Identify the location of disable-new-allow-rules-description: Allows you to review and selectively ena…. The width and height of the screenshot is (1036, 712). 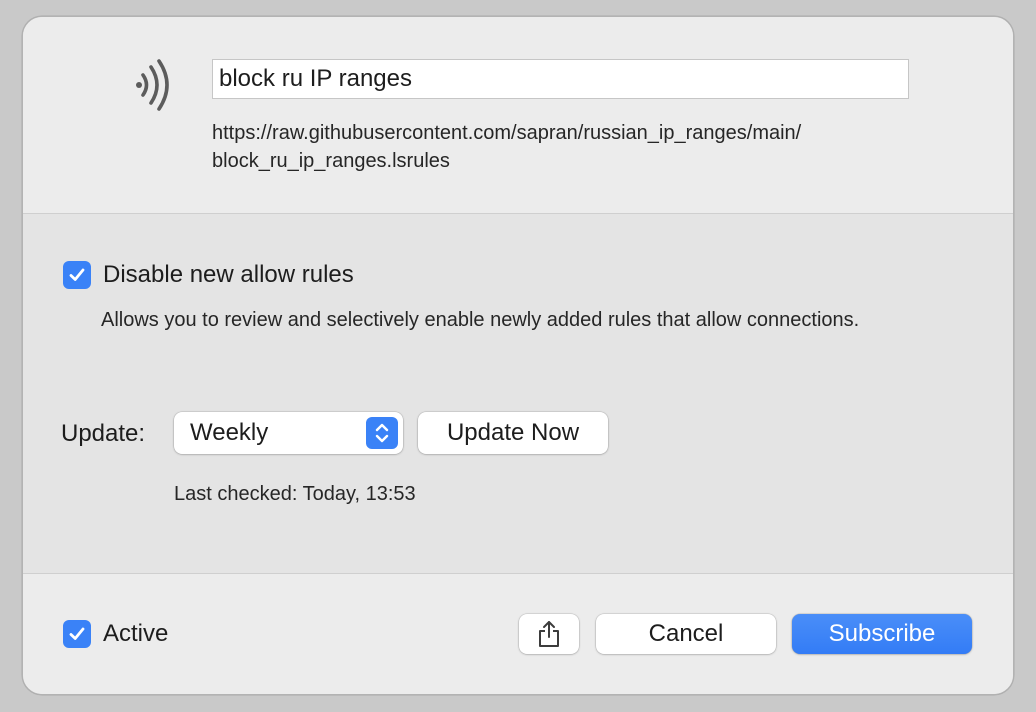
(480, 320).